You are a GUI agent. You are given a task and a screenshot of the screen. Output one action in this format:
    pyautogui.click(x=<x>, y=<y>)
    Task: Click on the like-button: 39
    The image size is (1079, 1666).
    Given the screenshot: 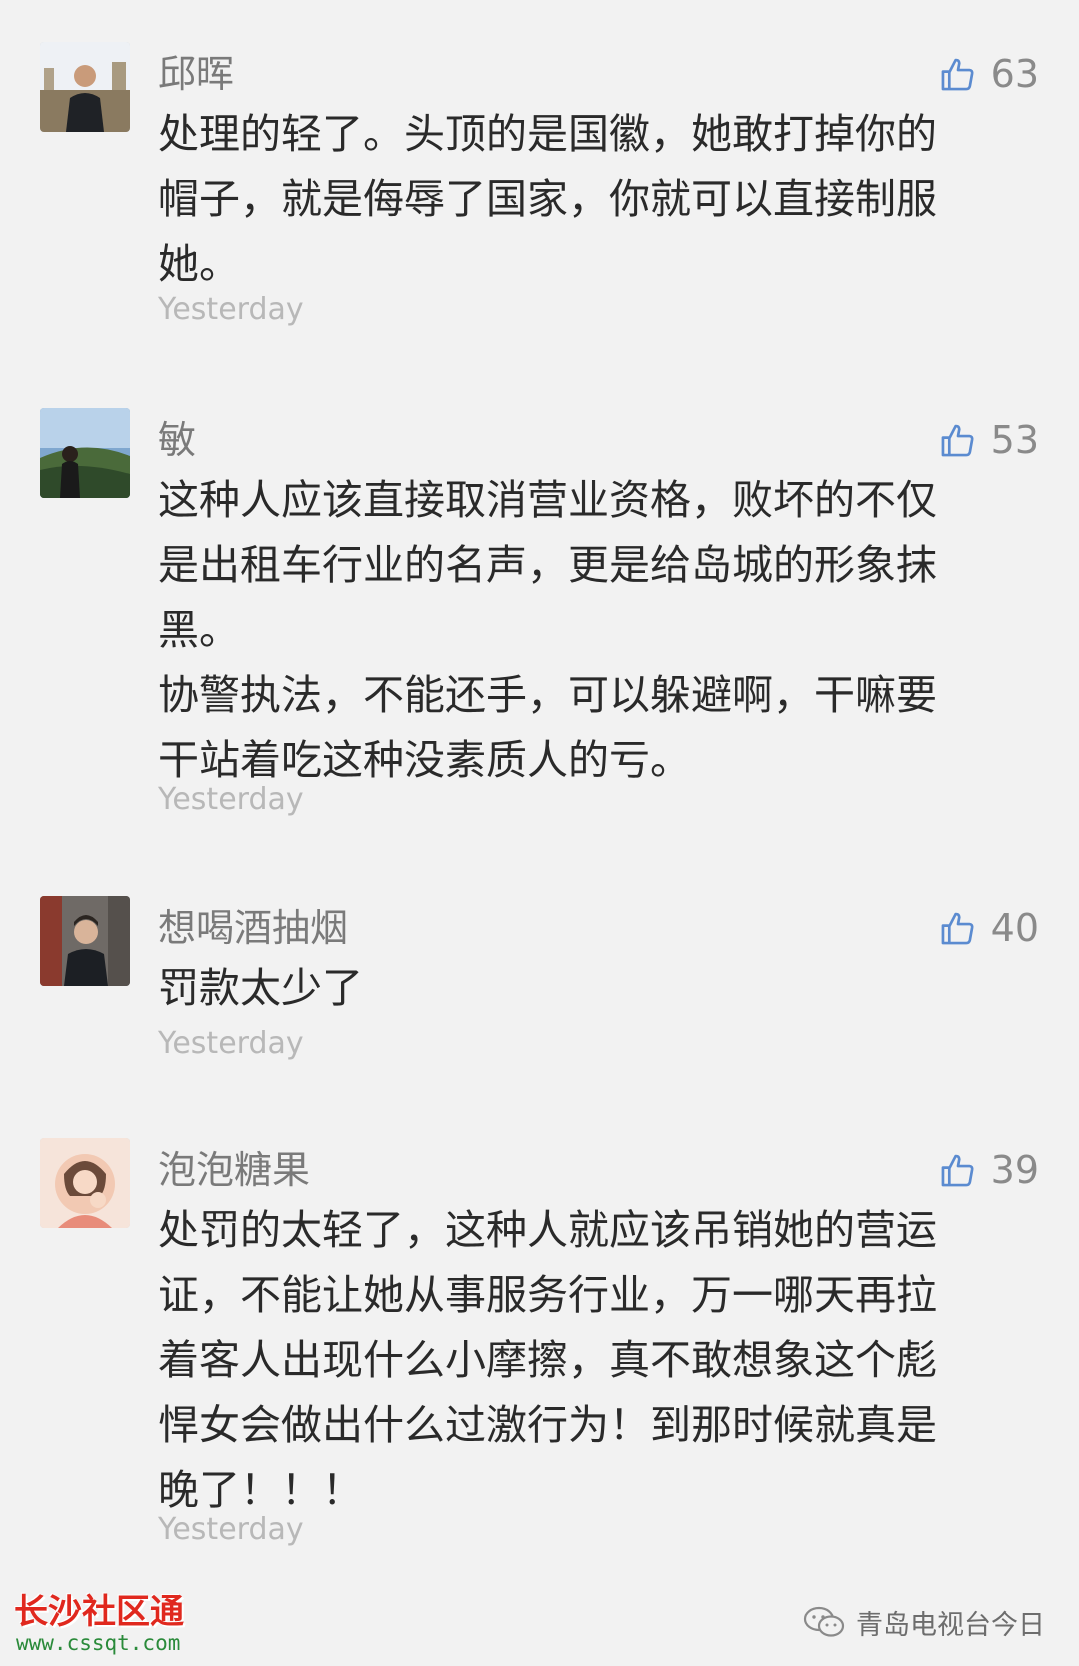 What is the action you would take?
    pyautogui.click(x=989, y=1170)
    